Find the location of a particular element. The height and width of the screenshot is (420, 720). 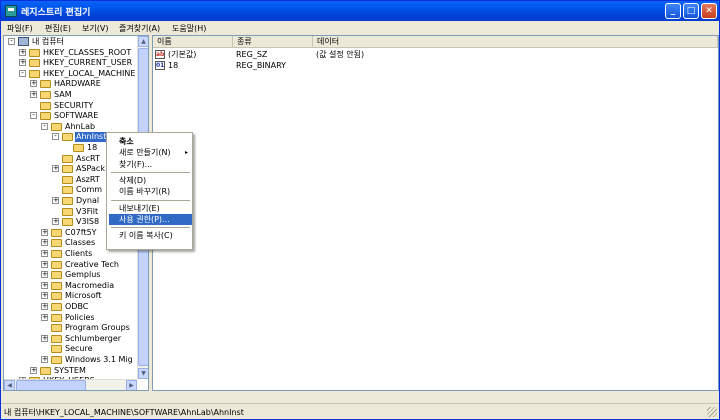

tree-node: + SAM is located at coordinates (70, 95).